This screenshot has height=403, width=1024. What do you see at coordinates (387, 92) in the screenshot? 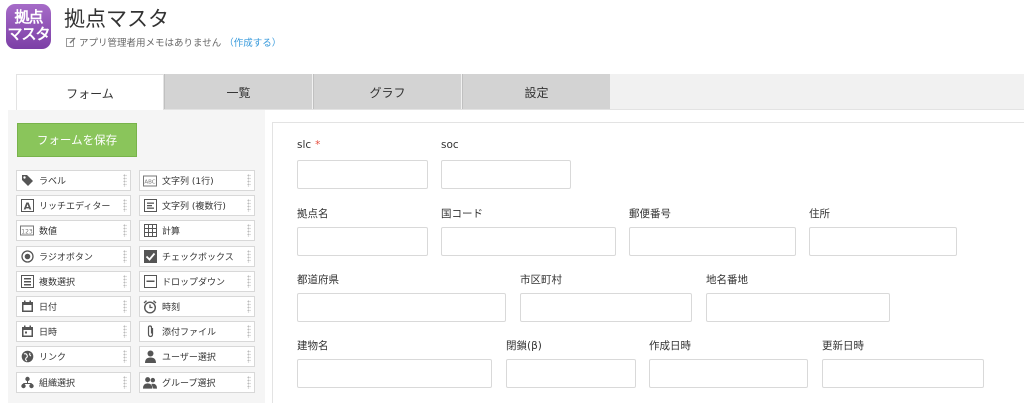
I see `tab-graph: グラフ` at bounding box center [387, 92].